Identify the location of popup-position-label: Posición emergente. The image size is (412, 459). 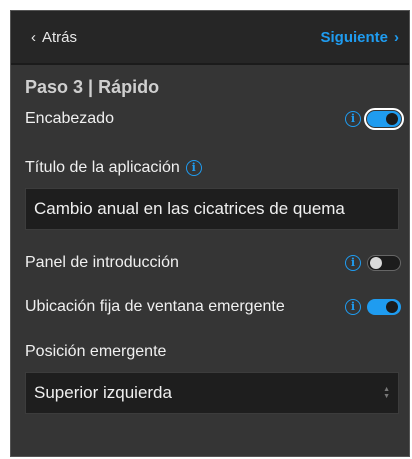
(96, 351).